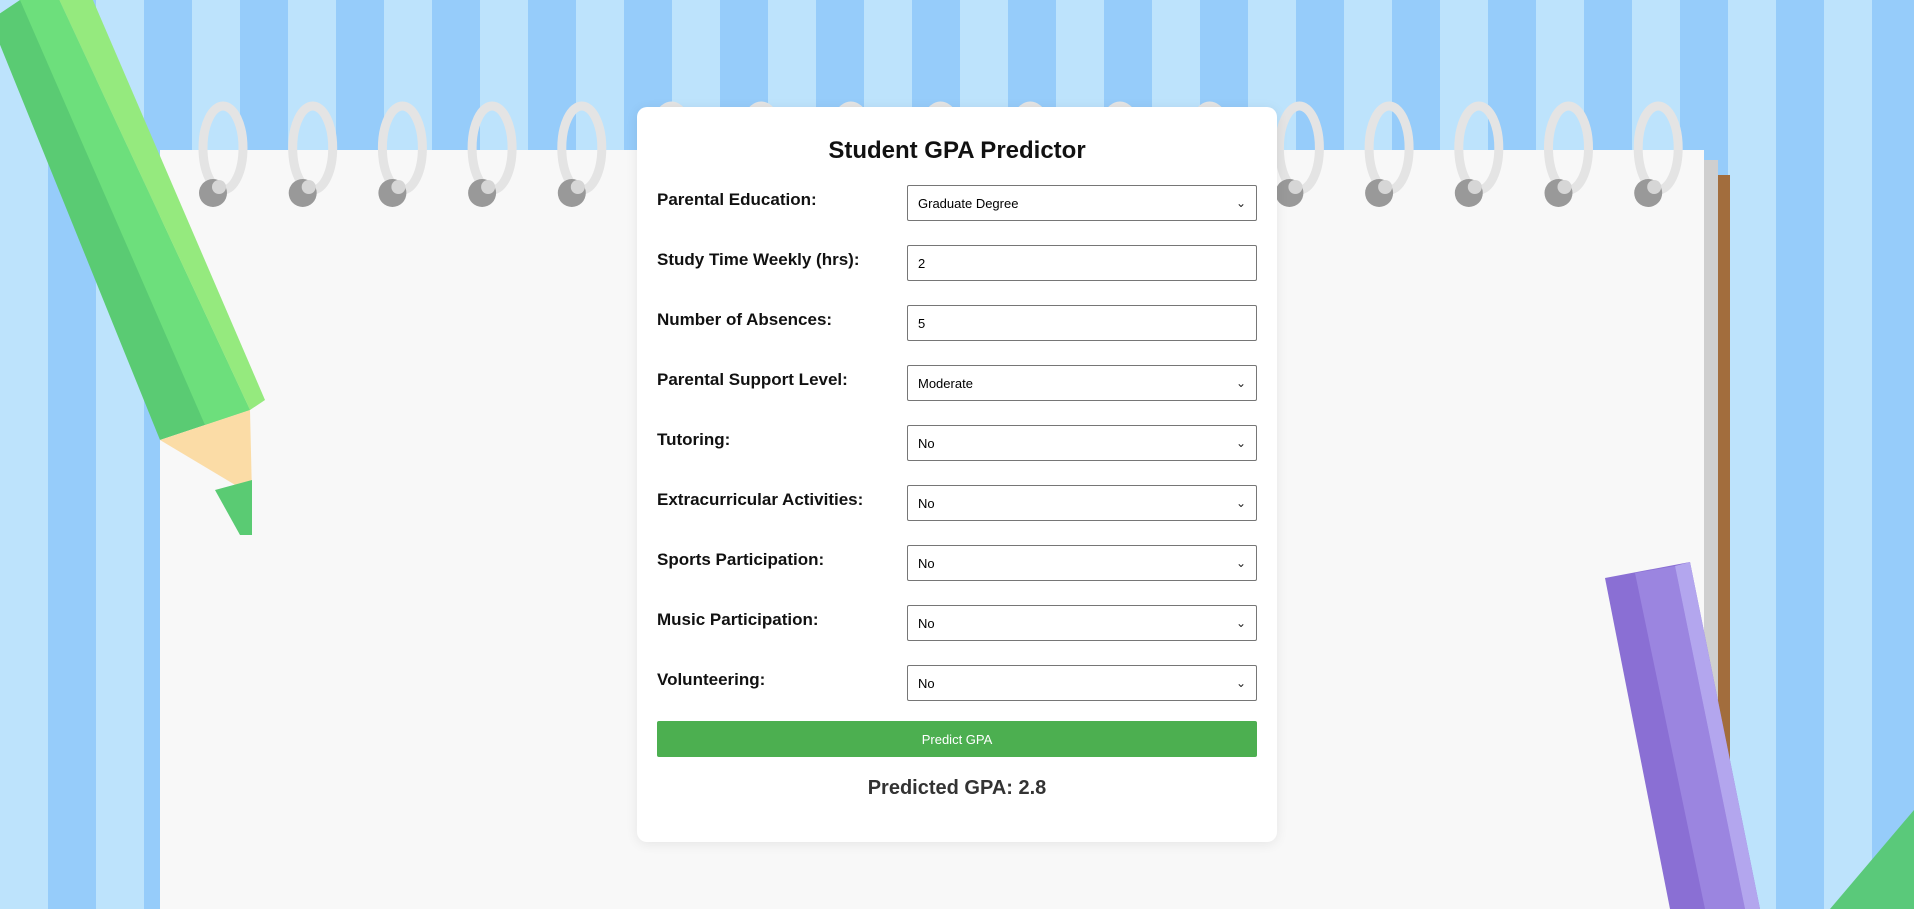  What do you see at coordinates (957, 739) in the screenshot?
I see `predict-gpa-button: Predict GPA` at bounding box center [957, 739].